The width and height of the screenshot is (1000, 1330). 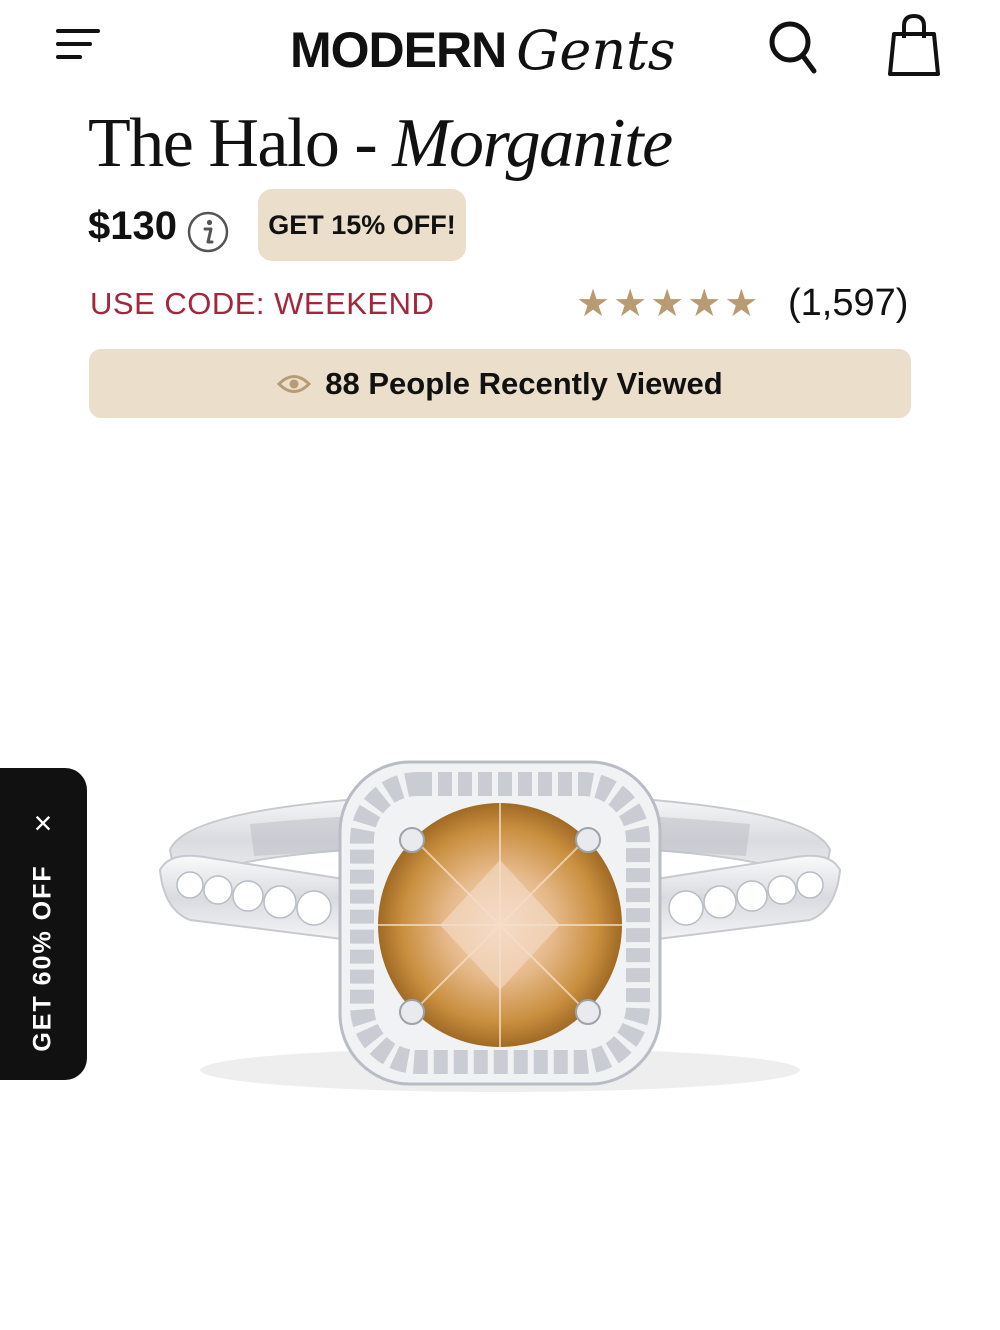 What do you see at coordinates (532, 143) in the screenshot?
I see `product-title-variant: Morganite` at bounding box center [532, 143].